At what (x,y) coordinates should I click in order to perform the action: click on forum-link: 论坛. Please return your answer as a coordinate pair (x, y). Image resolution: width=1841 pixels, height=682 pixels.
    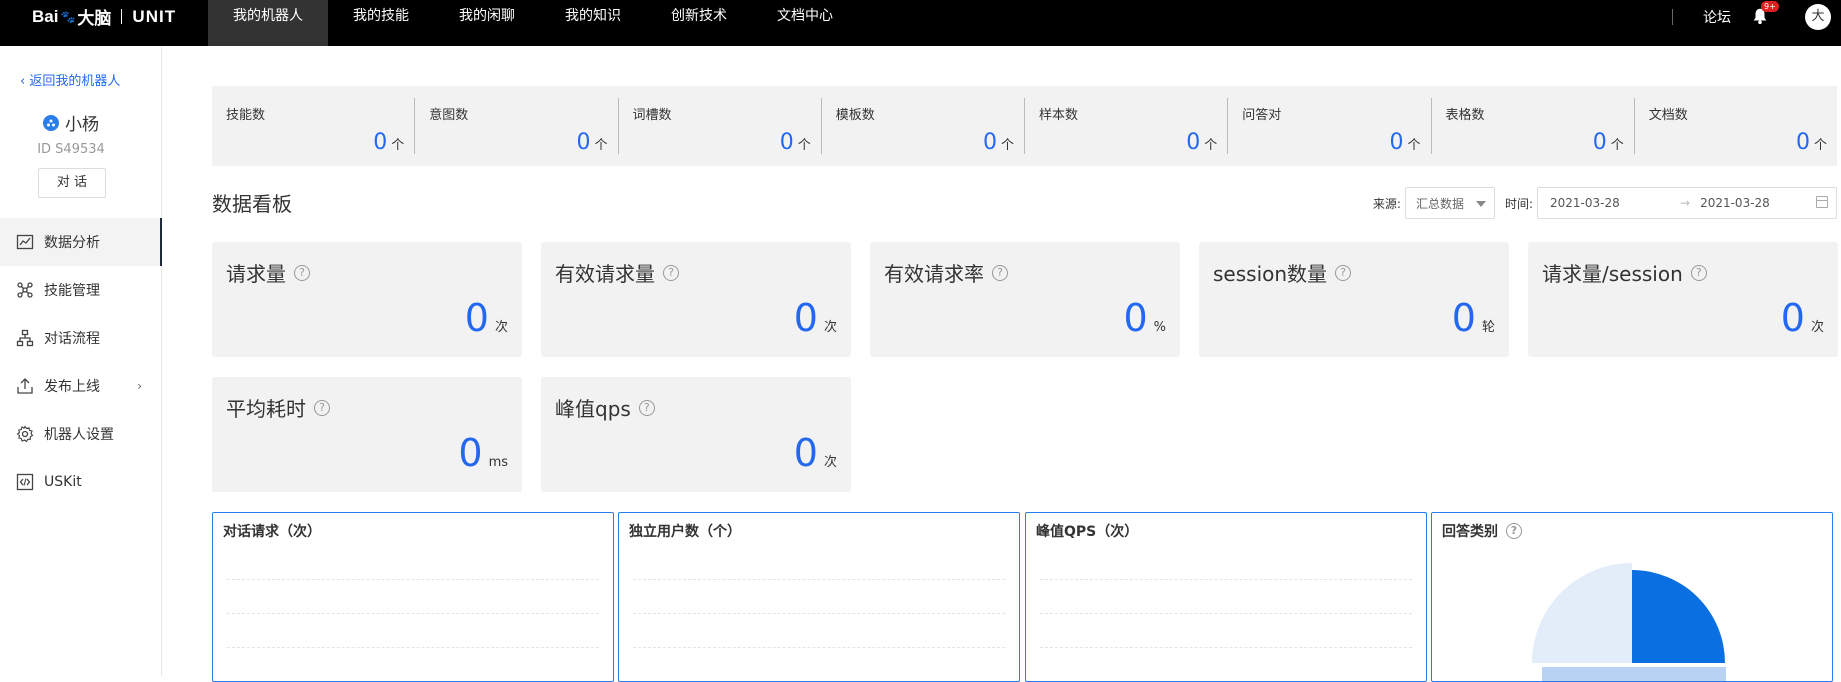
    Looking at the image, I should click on (1717, 17).